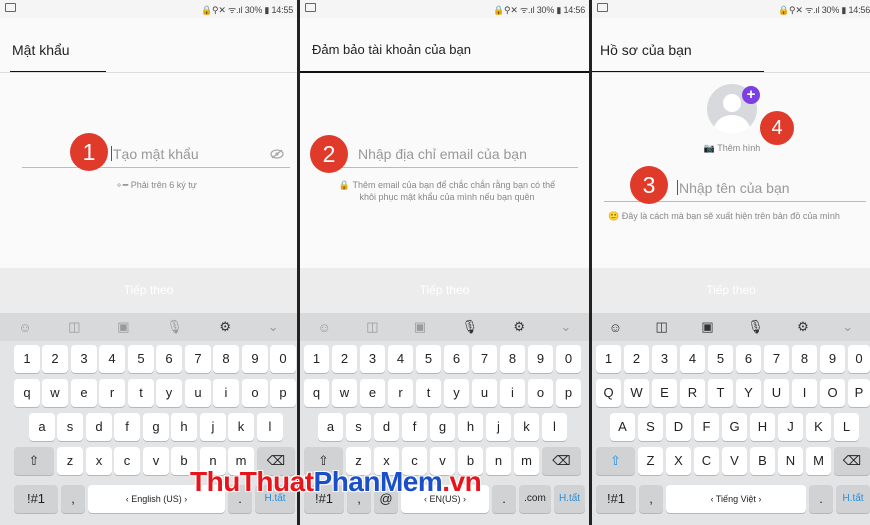 The image size is (870, 525). I want to click on key-r: r, so click(400, 393).